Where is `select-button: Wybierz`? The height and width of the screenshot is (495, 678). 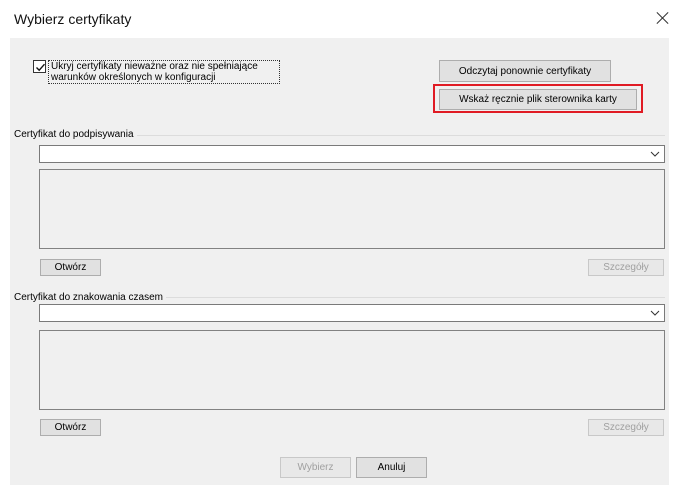
select-button: Wybierz is located at coordinates (315, 467).